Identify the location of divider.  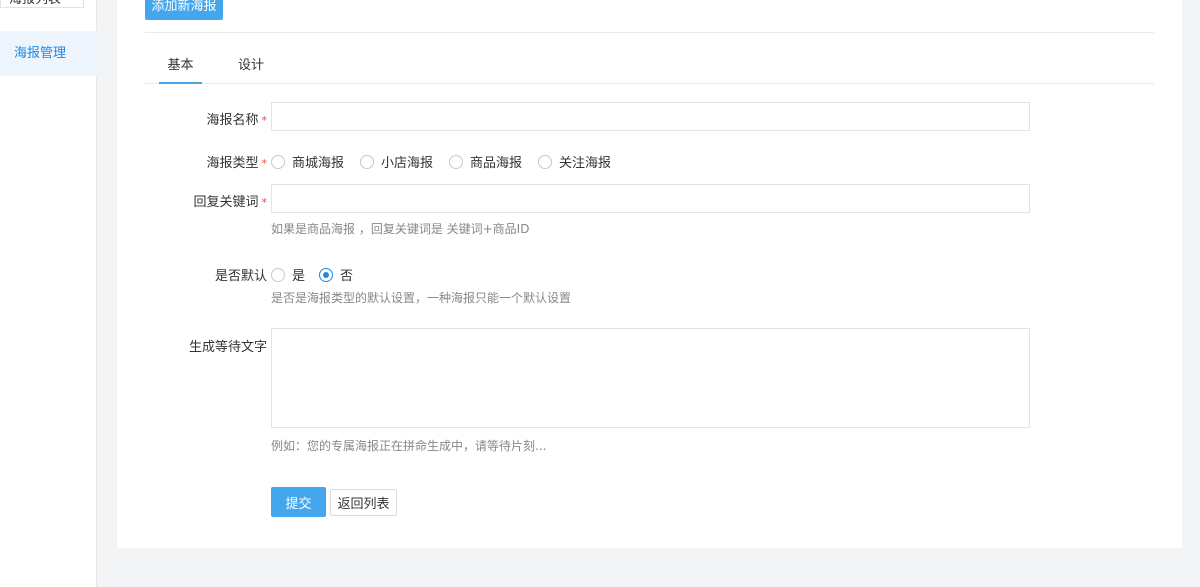
(649, 32).